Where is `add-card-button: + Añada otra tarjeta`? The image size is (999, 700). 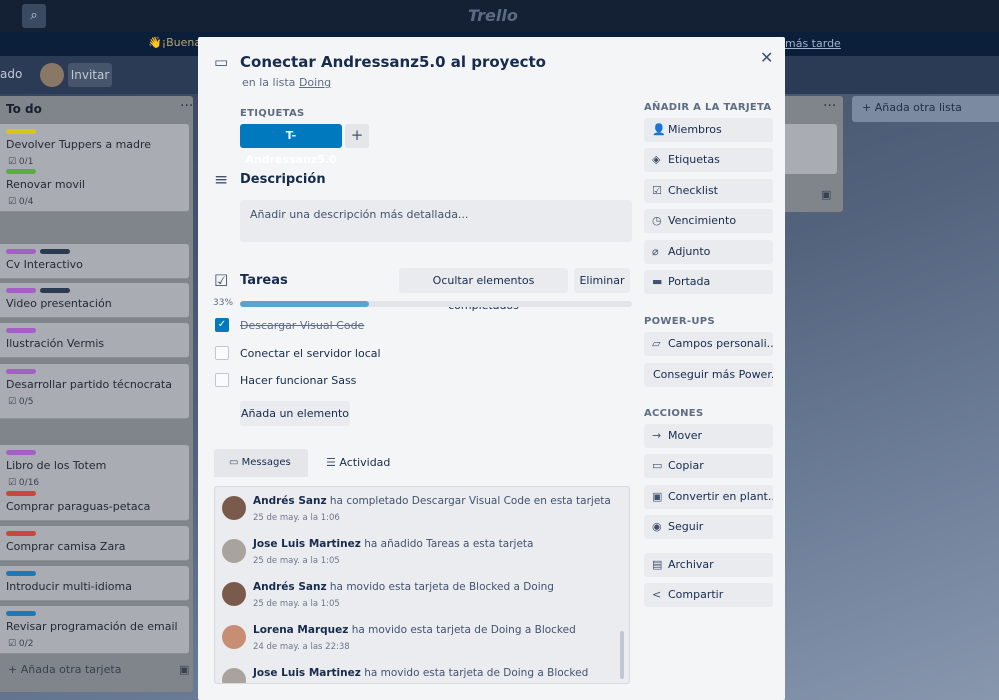 add-card-button: + Añada otra tarjeta is located at coordinates (64, 669).